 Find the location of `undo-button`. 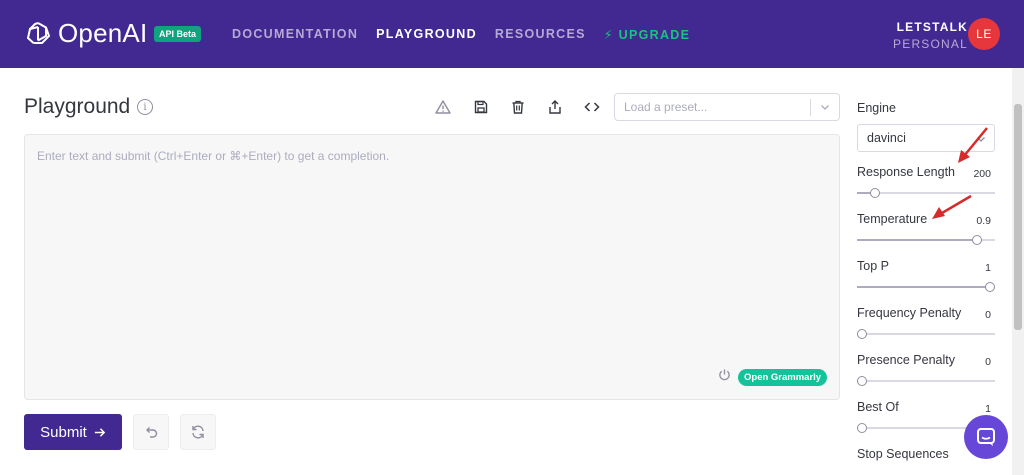

undo-button is located at coordinates (151, 432).